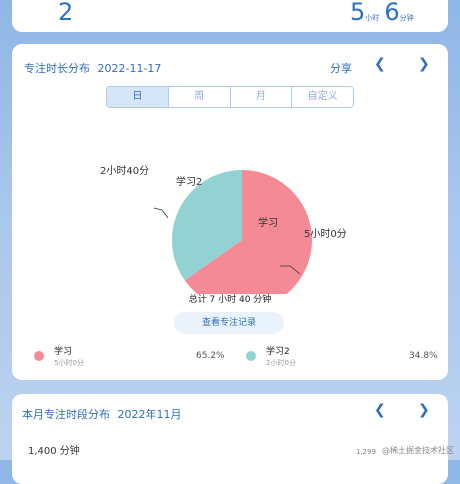 Image resolution: width=460 pixels, height=484 pixels. What do you see at coordinates (230, 16) in the screenshot?
I see `summary-card: 2 5小时 6分钟` at bounding box center [230, 16].